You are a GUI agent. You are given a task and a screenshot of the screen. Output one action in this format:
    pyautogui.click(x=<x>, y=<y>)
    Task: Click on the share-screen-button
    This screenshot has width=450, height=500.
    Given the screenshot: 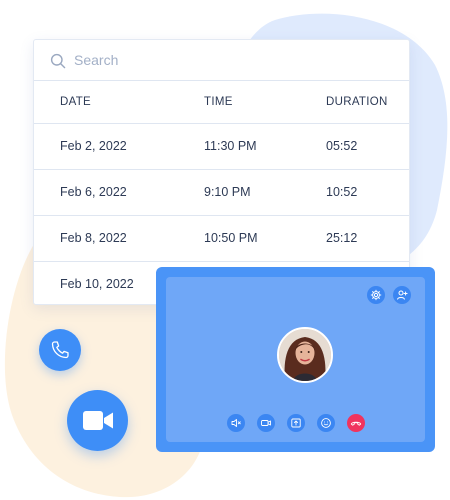 What is the action you would take?
    pyautogui.click(x=296, y=423)
    